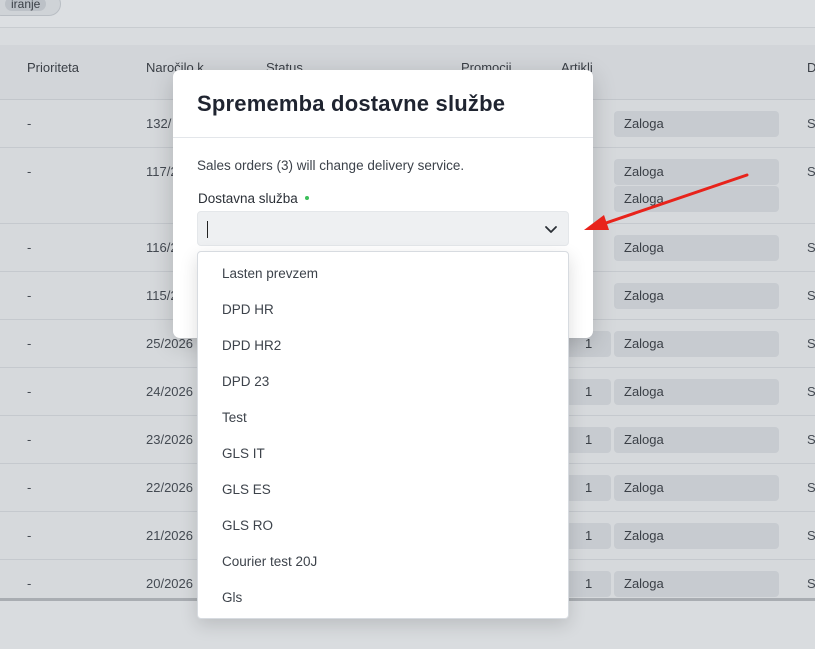 The image size is (815, 649). Describe the element at coordinates (26, 5) in the screenshot. I see `filter-chip-label: iranje` at that location.